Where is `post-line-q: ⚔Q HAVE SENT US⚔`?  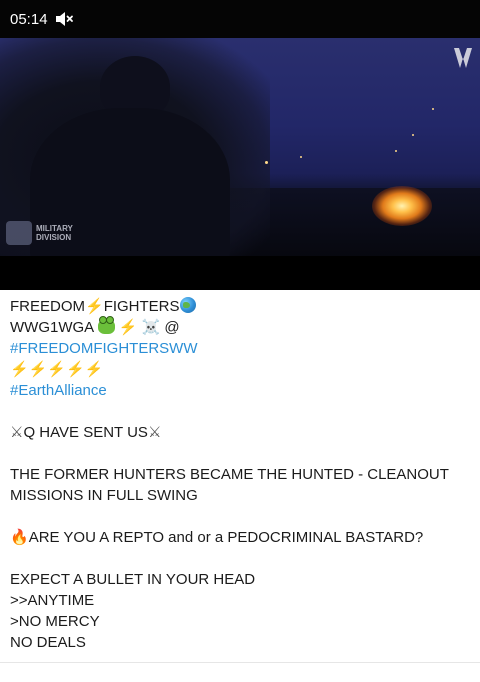
post-line-q: ⚔Q HAVE SENT US⚔ is located at coordinates (86, 432).